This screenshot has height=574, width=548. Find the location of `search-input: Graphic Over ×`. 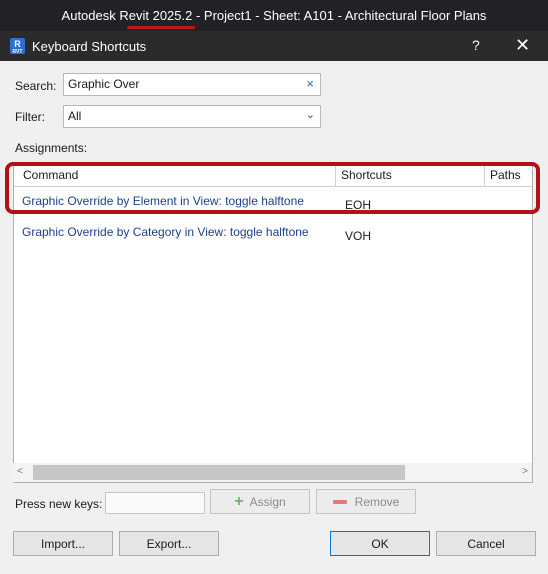

search-input: Graphic Over × is located at coordinates (192, 84).